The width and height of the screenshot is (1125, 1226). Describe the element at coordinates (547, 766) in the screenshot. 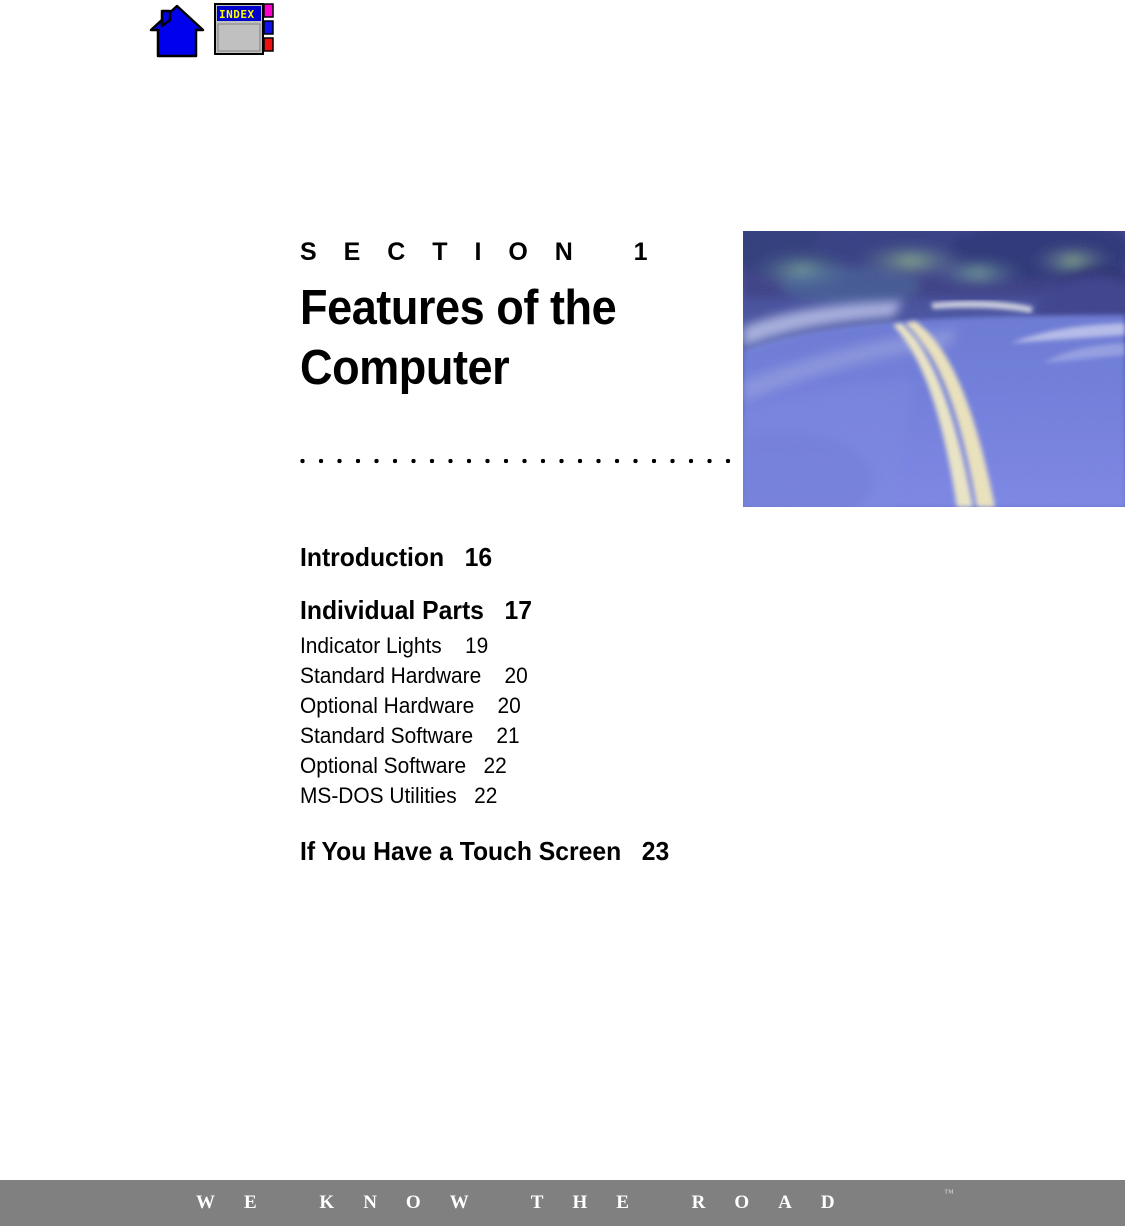

I see `toc-entry-optional-software: Optional Software 22` at that location.